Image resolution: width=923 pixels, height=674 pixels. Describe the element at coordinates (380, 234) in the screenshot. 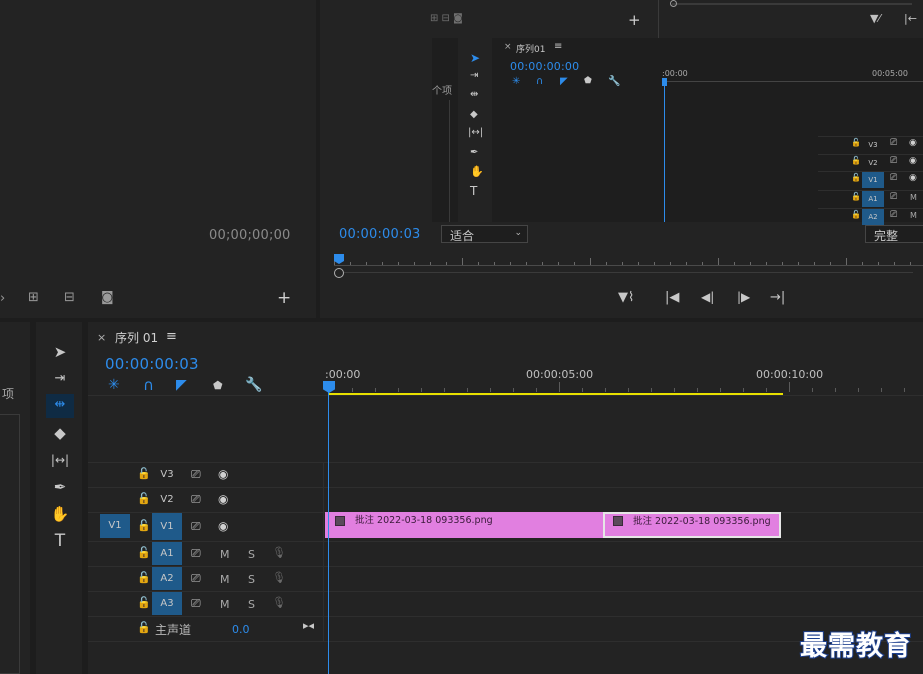

I see `program-timecode: 00:00:00:03` at that location.